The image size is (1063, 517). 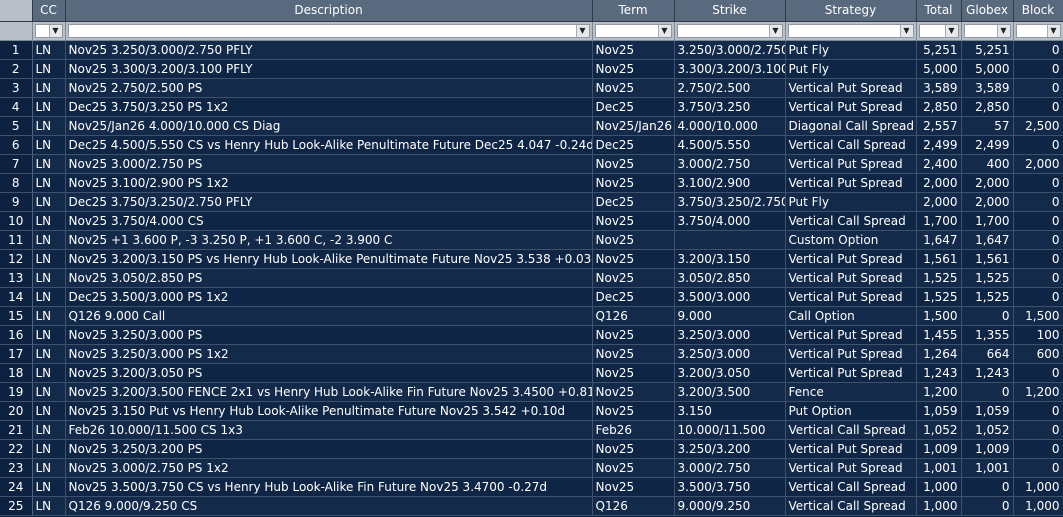 I want to click on cell-description: Dec25 3.750/3.250 PS 1x2, so click(x=329, y=107).